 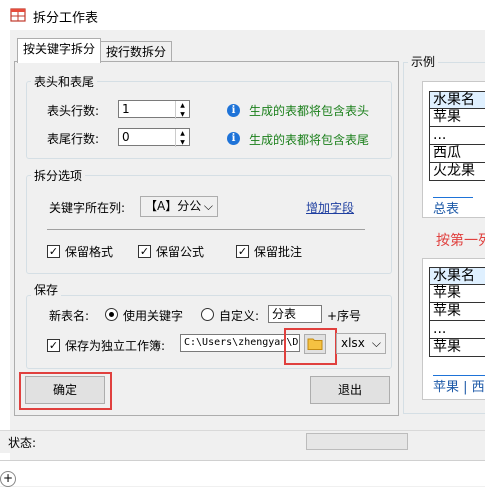 I want to click on folder-icon, so click(x=315, y=344).